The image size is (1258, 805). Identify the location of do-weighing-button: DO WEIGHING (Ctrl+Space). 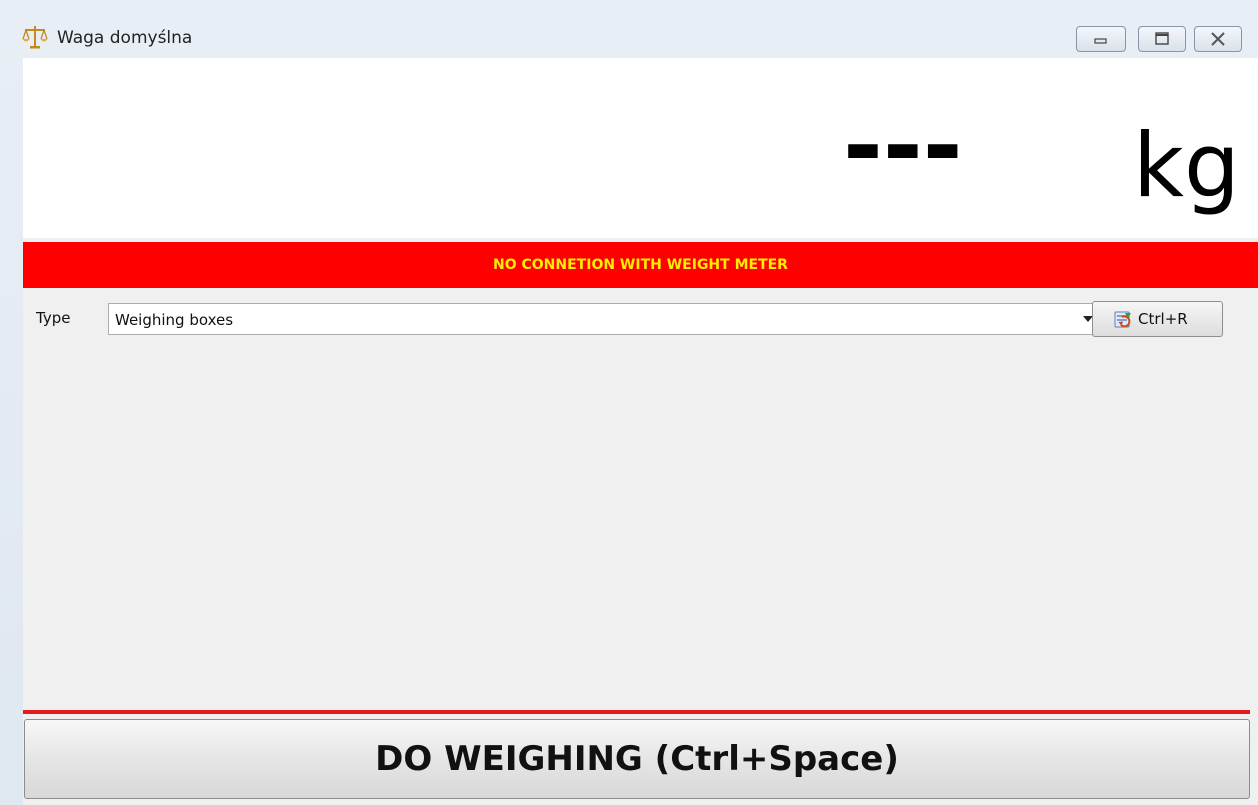
(637, 759).